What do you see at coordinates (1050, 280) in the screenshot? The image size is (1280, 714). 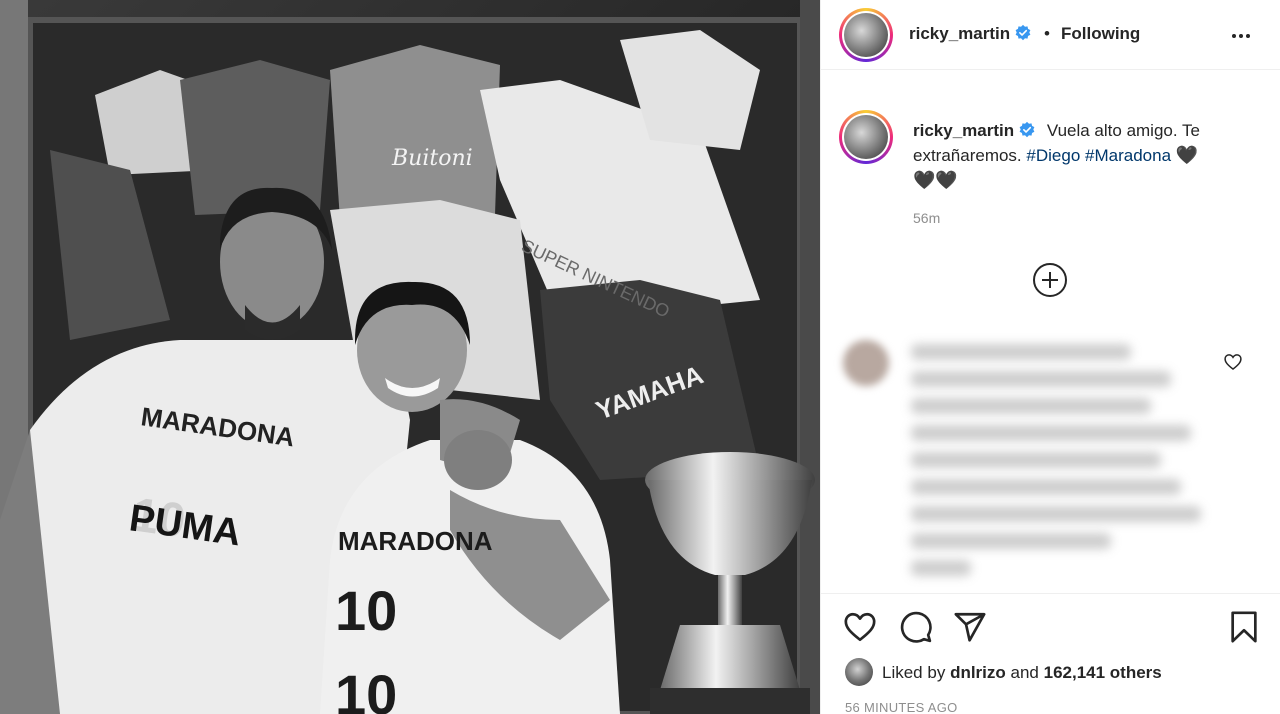 I see `load-more-comments-icon` at bounding box center [1050, 280].